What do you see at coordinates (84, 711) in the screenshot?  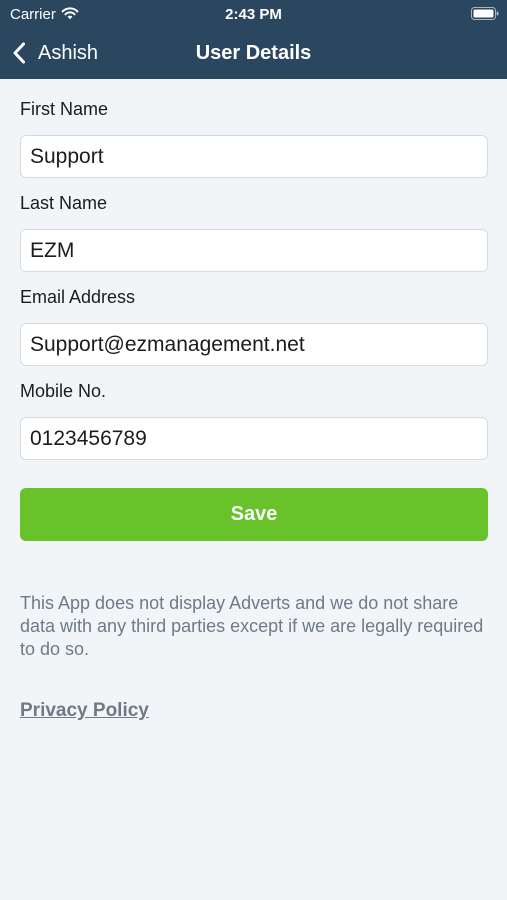 I see `privacy-policy-link: Privacy Policy` at bounding box center [84, 711].